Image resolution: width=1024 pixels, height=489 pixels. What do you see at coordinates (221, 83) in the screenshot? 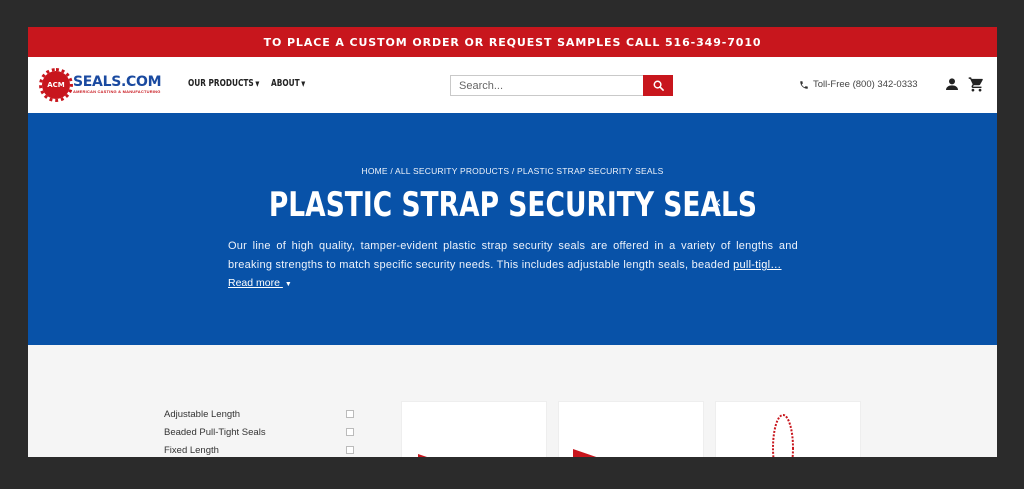
I see `nav-our-products-label: OUR PRODUCTS` at bounding box center [221, 83].